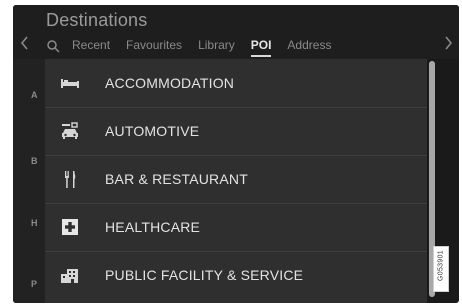 The width and height of the screenshot is (462, 306). What do you see at coordinates (153, 227) in the screenshot?
I see `list-item-label: HEALTHCARE` at bounding box center [153, 227].